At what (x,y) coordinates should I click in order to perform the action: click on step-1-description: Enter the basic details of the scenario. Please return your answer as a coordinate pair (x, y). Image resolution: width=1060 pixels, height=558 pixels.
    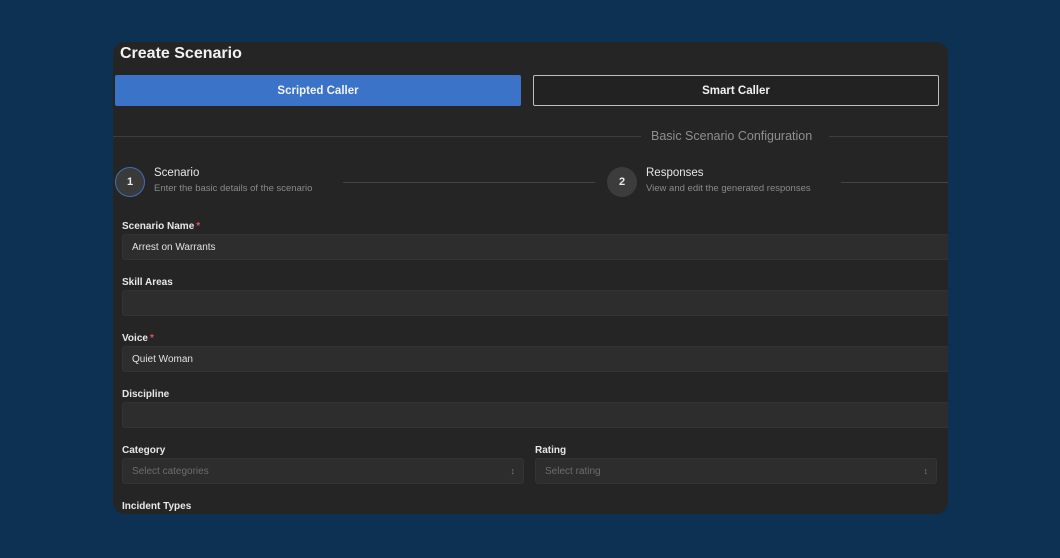
    Looking at the image, I should click on (233, 188).